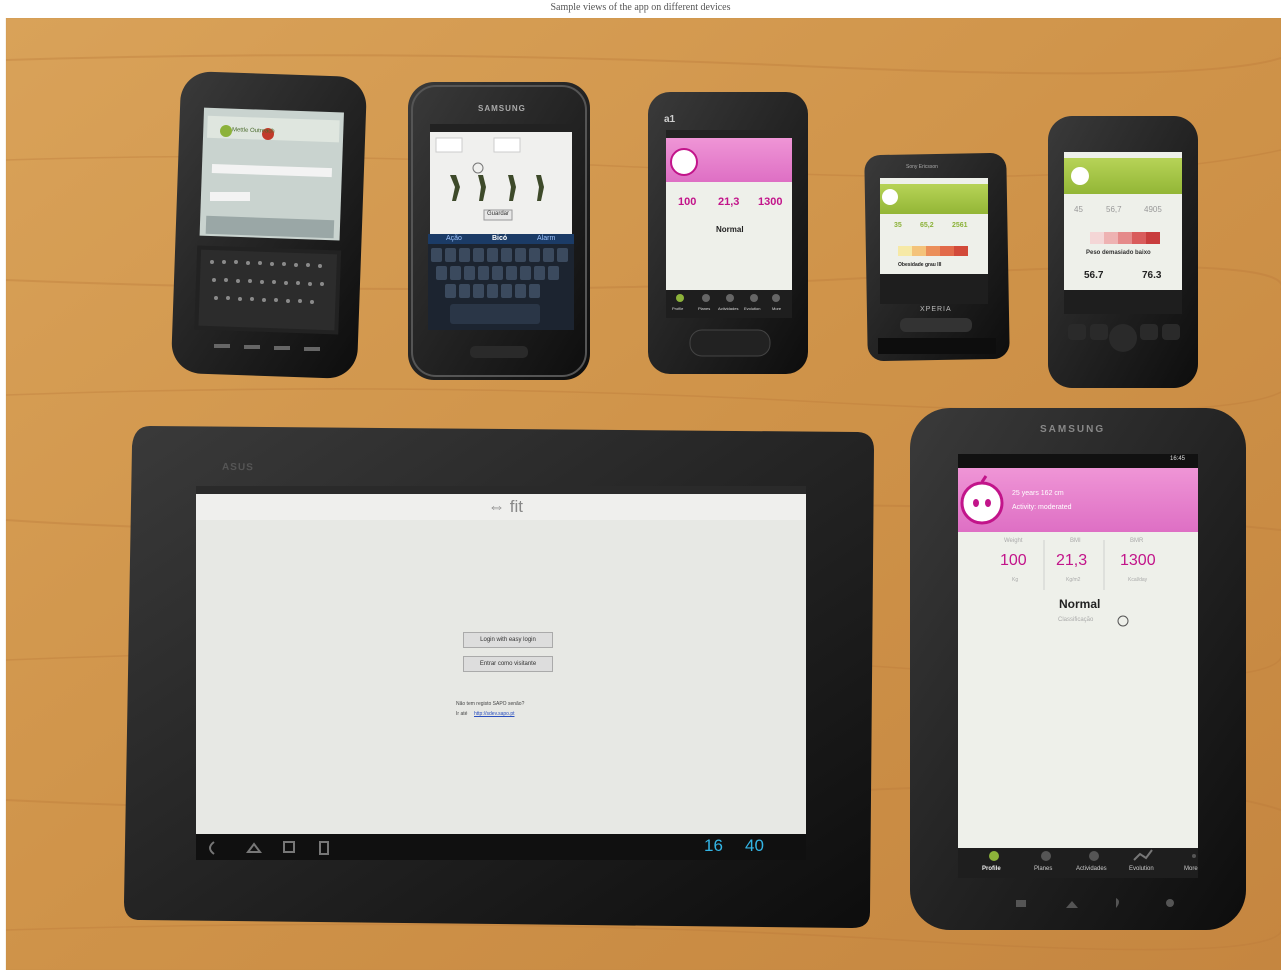 Image resolution: width=1281 pixels, height=970 pixels. Describe the element at coordinates (1153, 209) in the screenshot. I see `phone-5-stat-3: 4905` at that location.